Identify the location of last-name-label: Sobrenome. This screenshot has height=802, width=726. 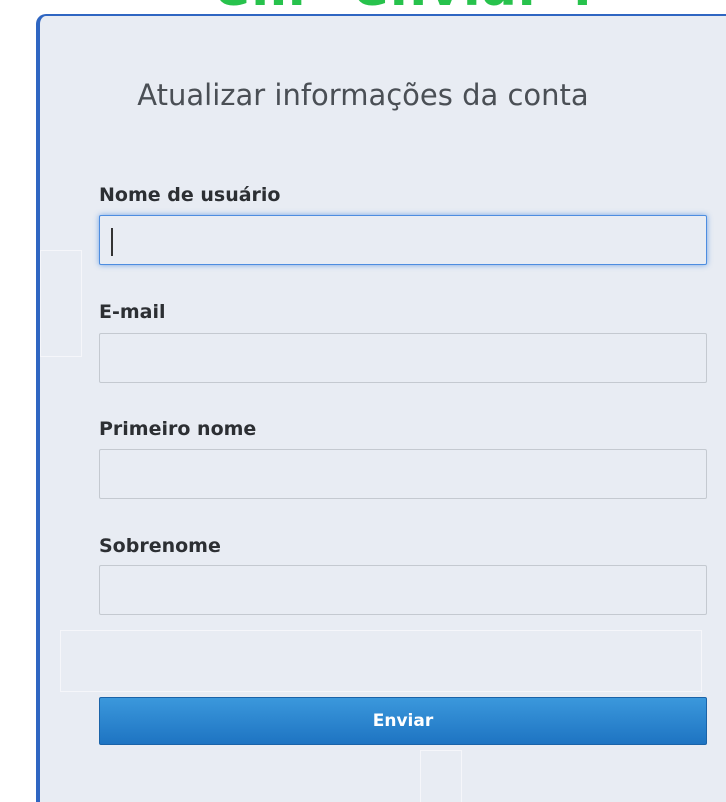
(160, 546).